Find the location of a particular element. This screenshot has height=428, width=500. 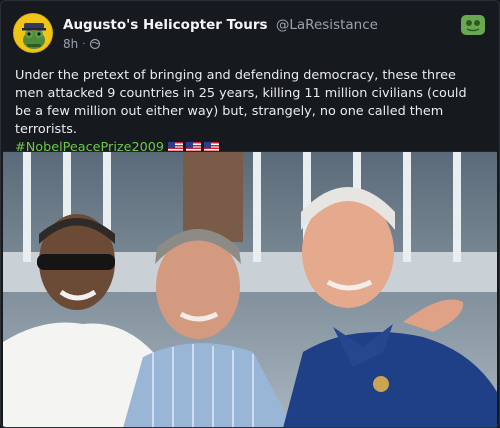

frog-mascot-icon is located at coordinates (33, 33).